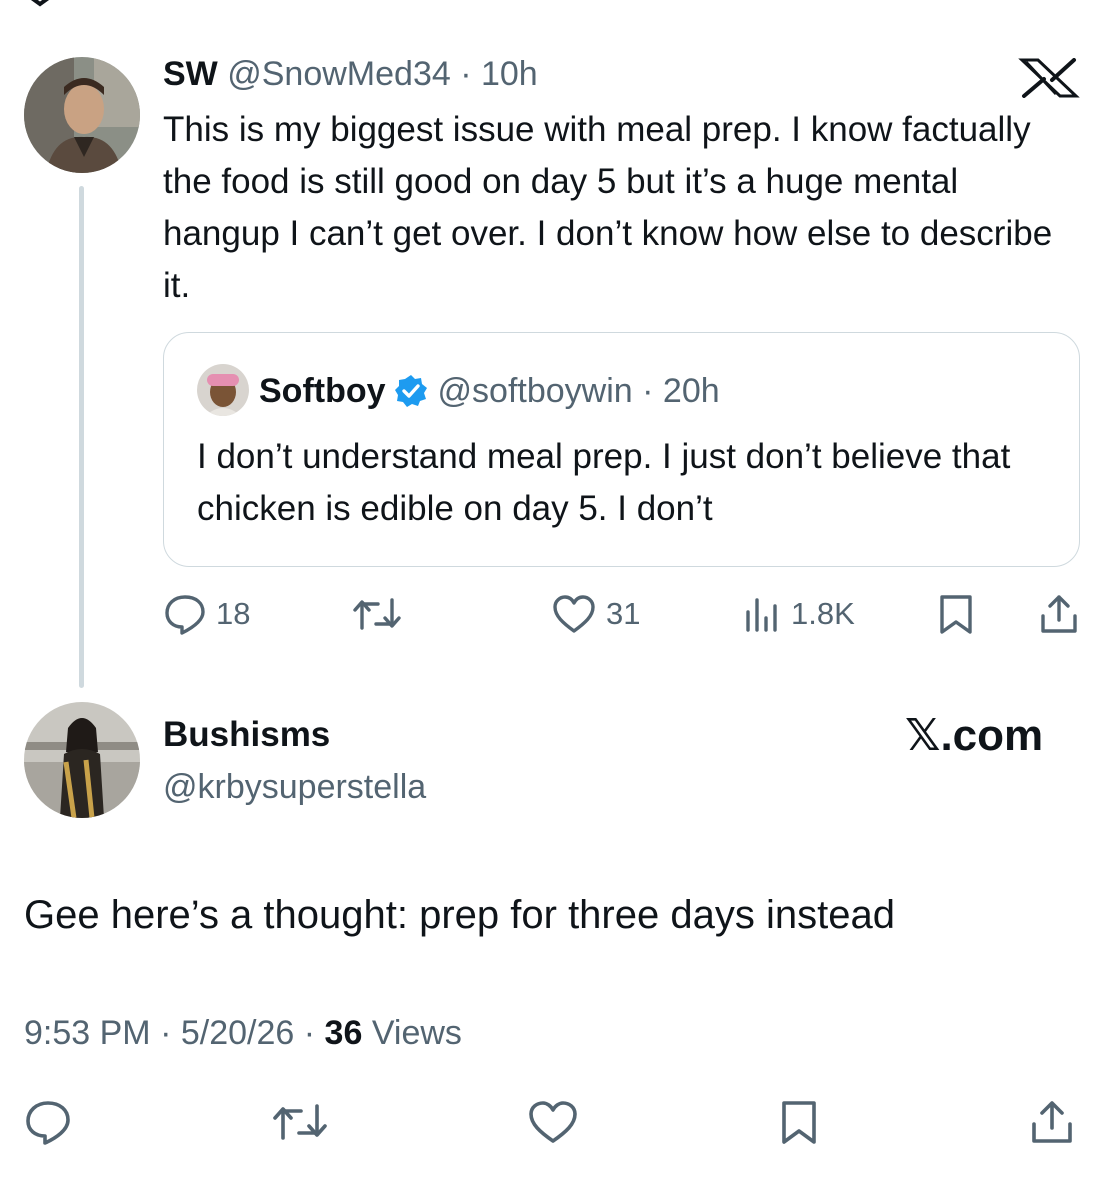 The width and height of the screenshot is (1105, 1200). Describe the element at coordinates (343, 1033) in the screenshot. I see `views-count: 36` at that location.